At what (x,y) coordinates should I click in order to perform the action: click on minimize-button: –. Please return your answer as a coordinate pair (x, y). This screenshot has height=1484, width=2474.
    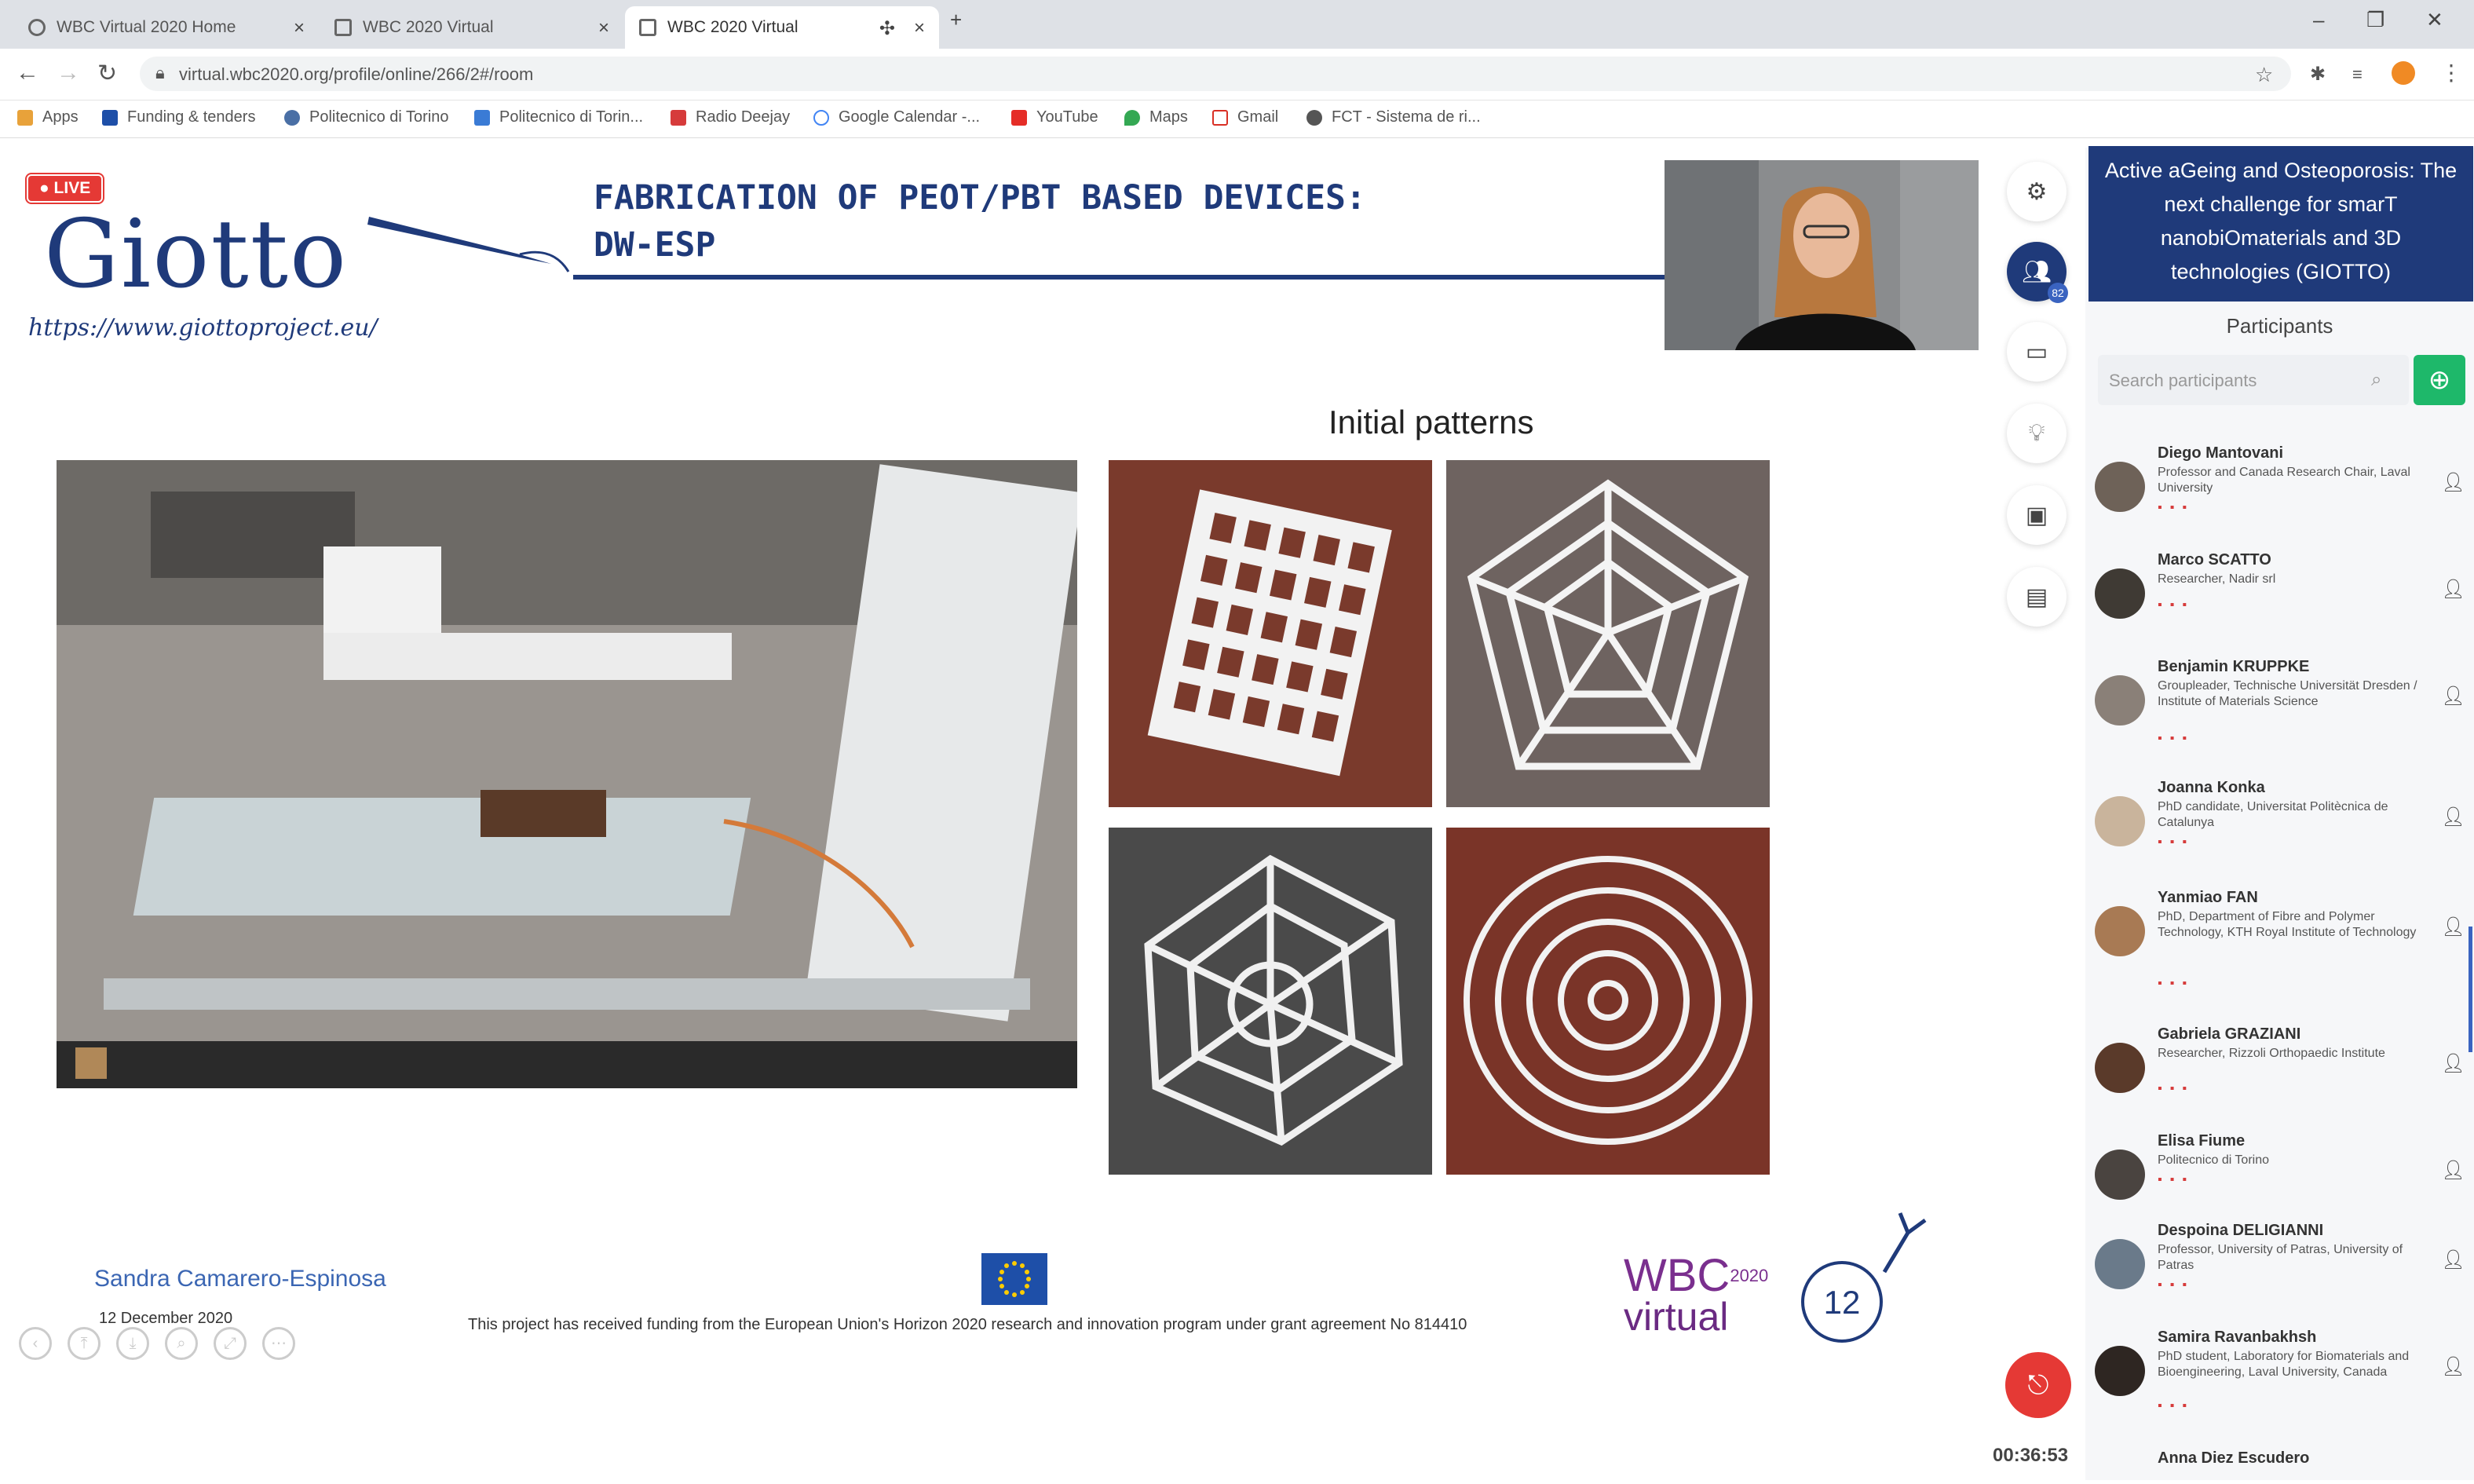
    Looking at the image, I should click on (2318, 20).